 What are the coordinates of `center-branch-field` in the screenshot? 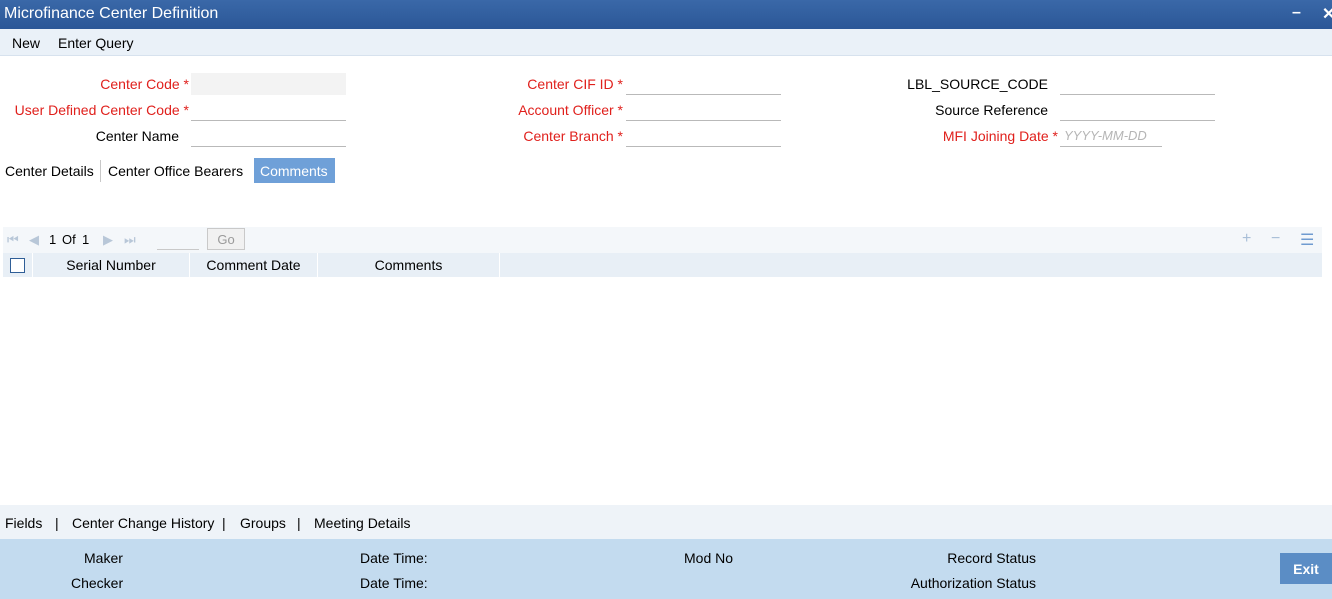 It's located at (703, 136).